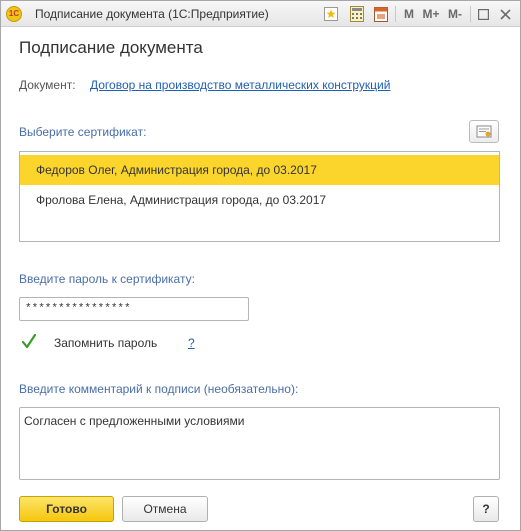  I want to click on remember-password-checkbox, so click(29, 341).